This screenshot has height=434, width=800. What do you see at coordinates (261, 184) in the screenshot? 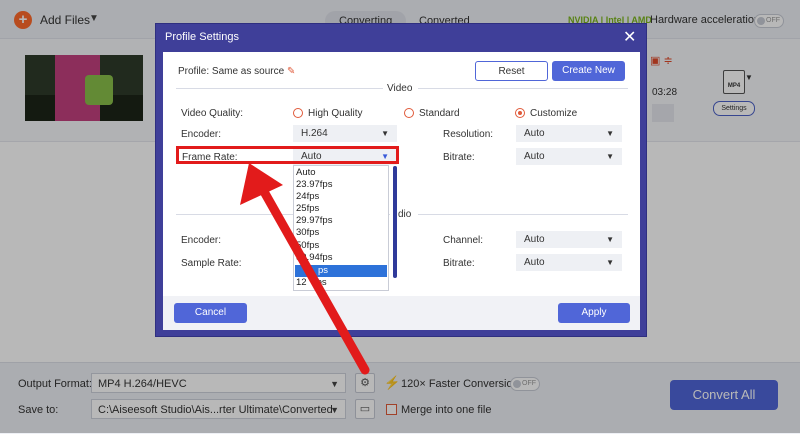
I see `arrow-head` at bounding box center [261, 184].